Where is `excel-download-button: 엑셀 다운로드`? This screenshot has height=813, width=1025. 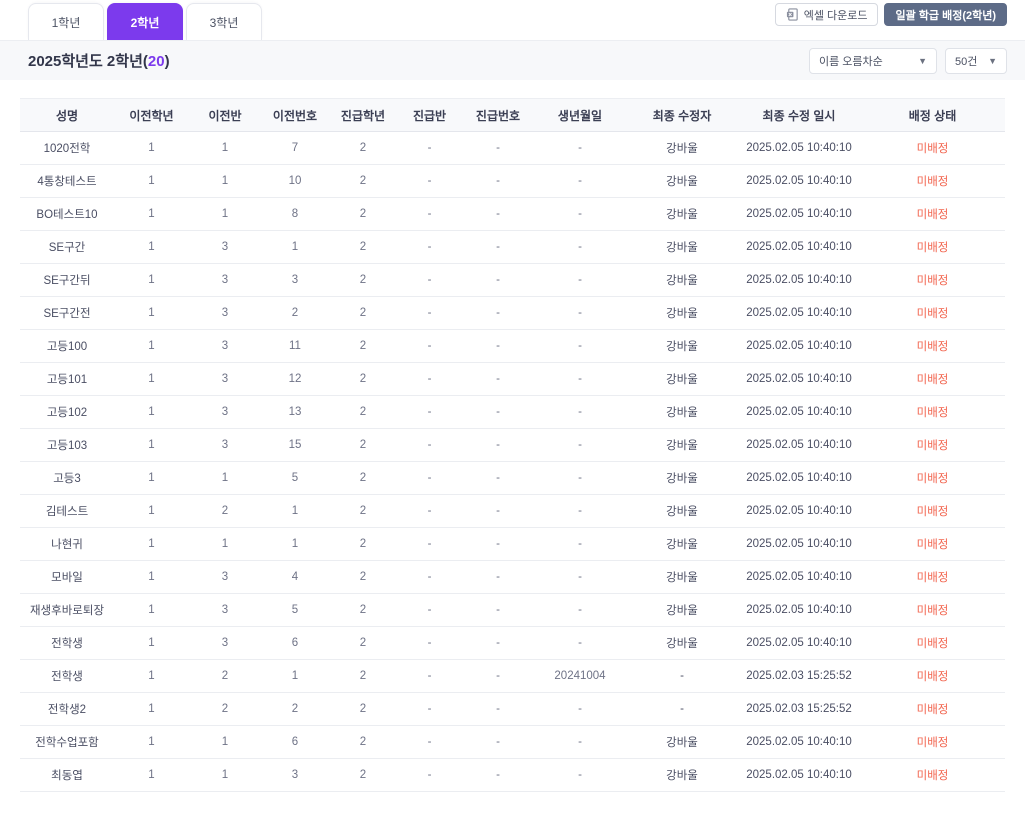
excel-download-button: 엑셀 다운로드 is located at coordinates (826, 14).